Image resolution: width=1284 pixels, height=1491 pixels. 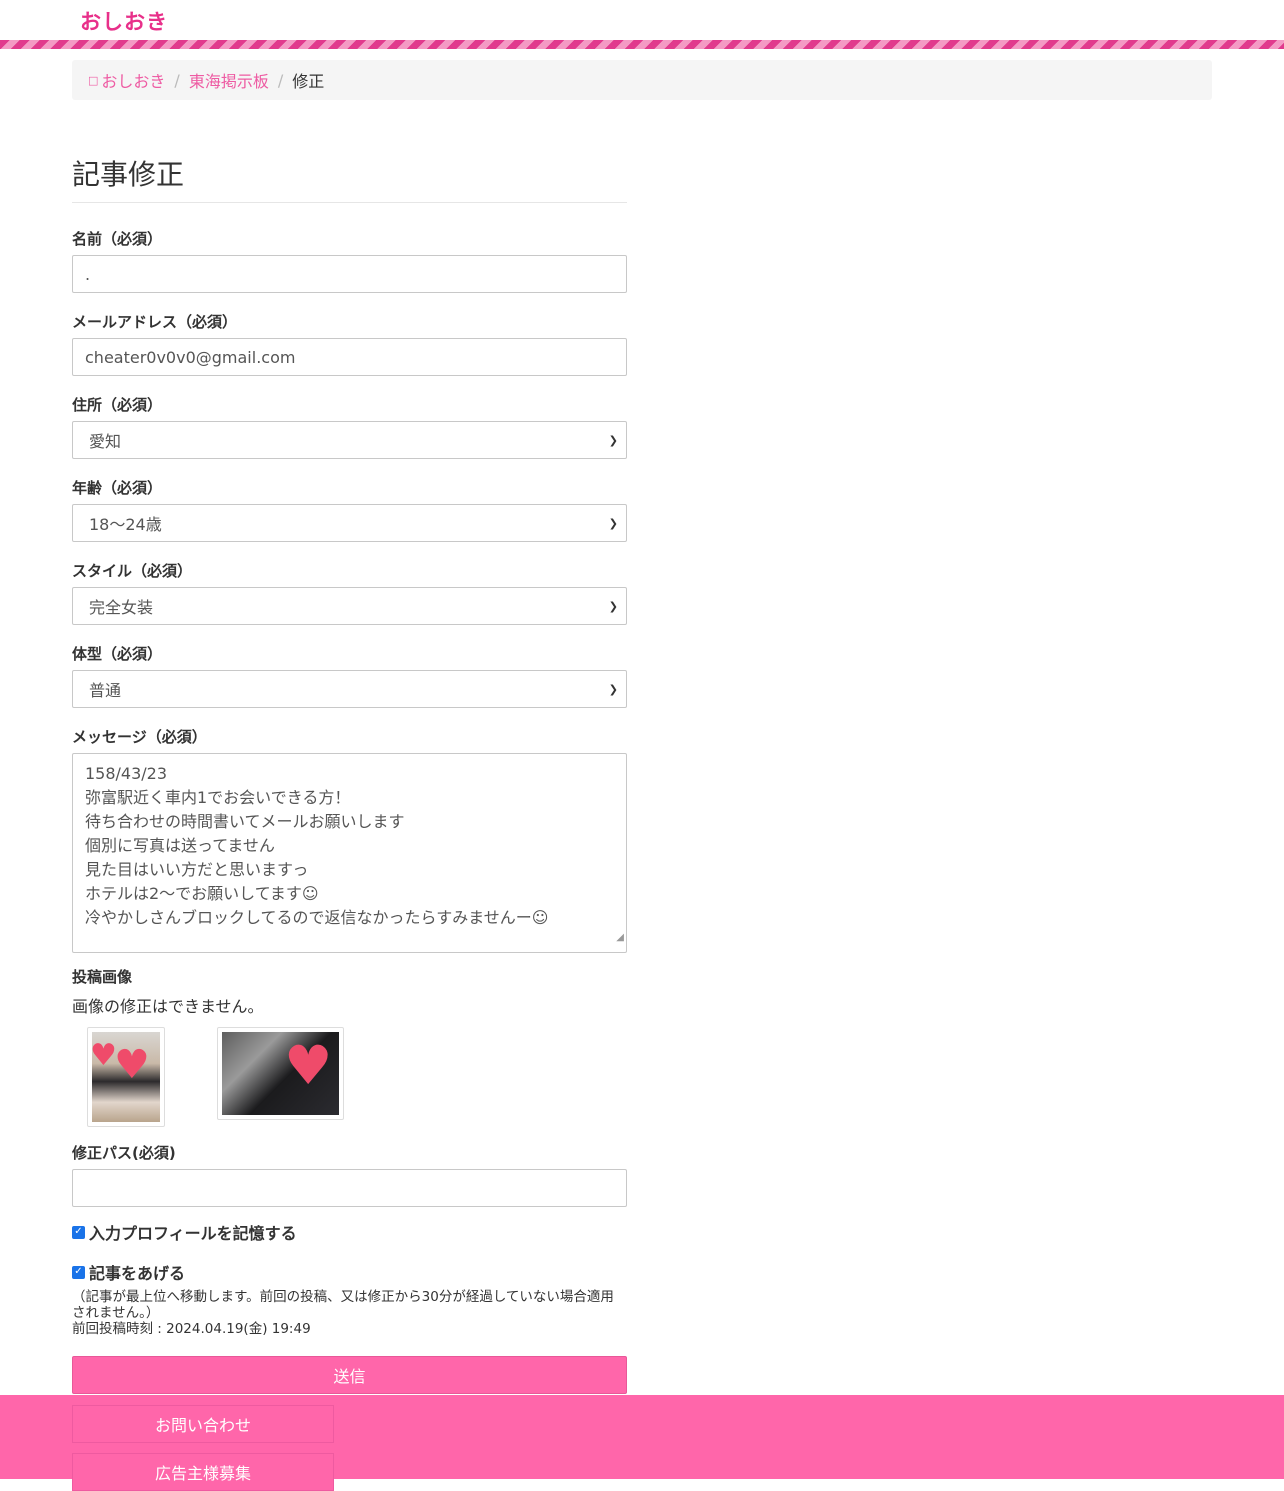 What do you see at coordinates (620, 938) in the screenshot?
I see `resize-handle-icon: ◢` at bounding box center [620, 938].